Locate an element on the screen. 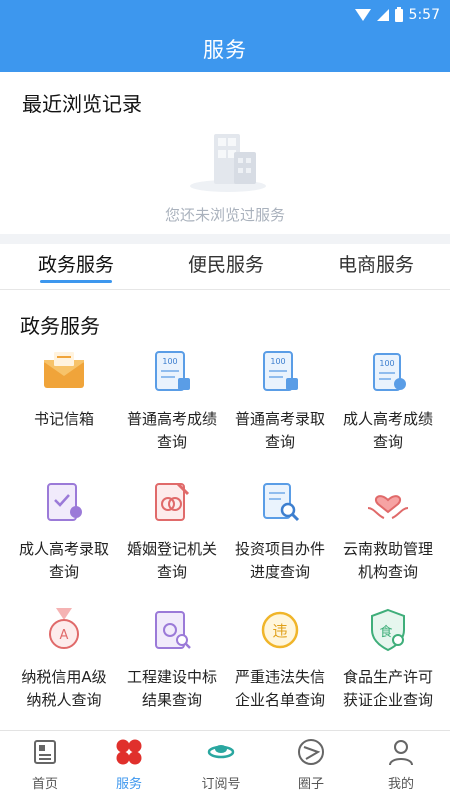 The width and height of the screenshot is (450, 800). nav-services: 服务 is located at coordinates (129, 764).